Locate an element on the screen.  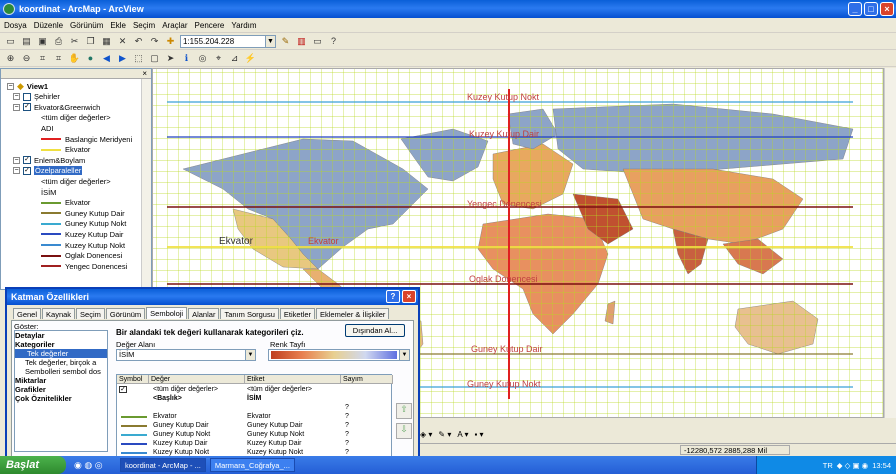
tab-8: Eklemeler & İlişkiler is located at coordinates (353, 313).